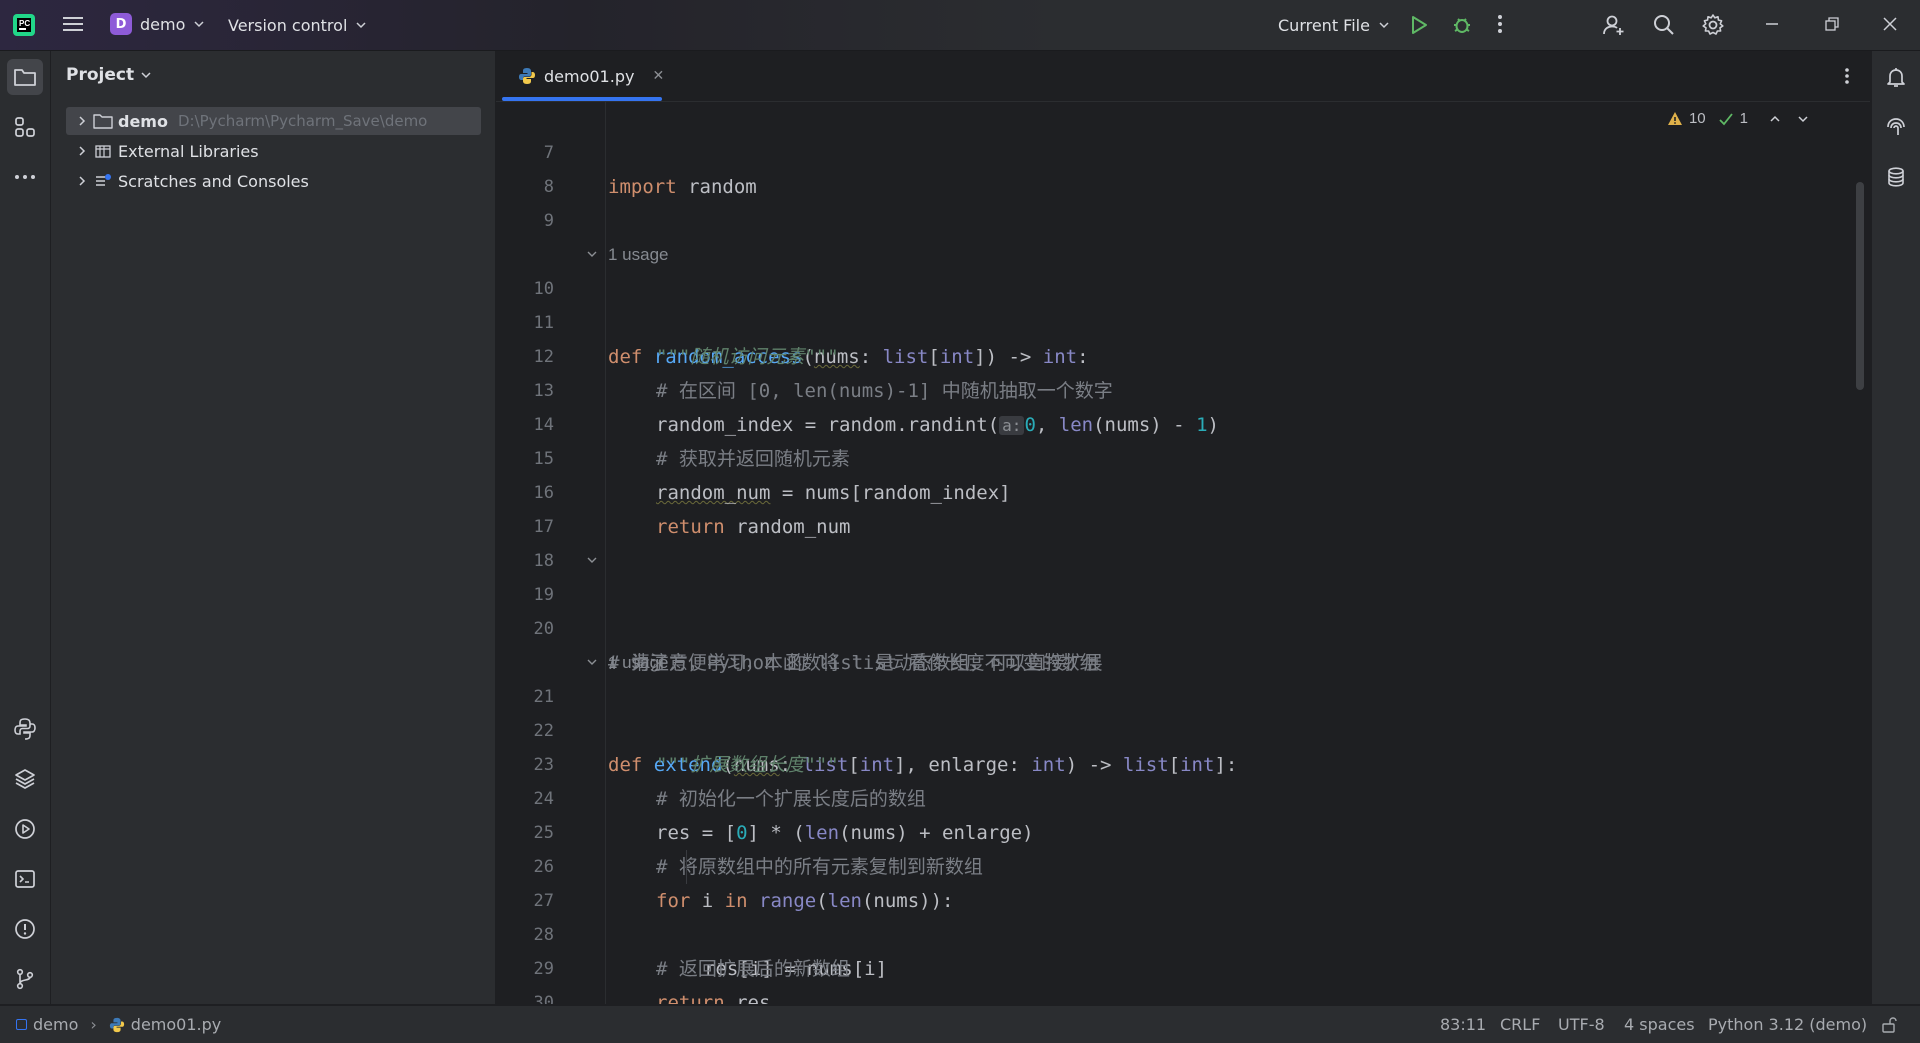 This screenshot has height=1043, width=1920. I want to click on project-name: demo, so click(163, 24).